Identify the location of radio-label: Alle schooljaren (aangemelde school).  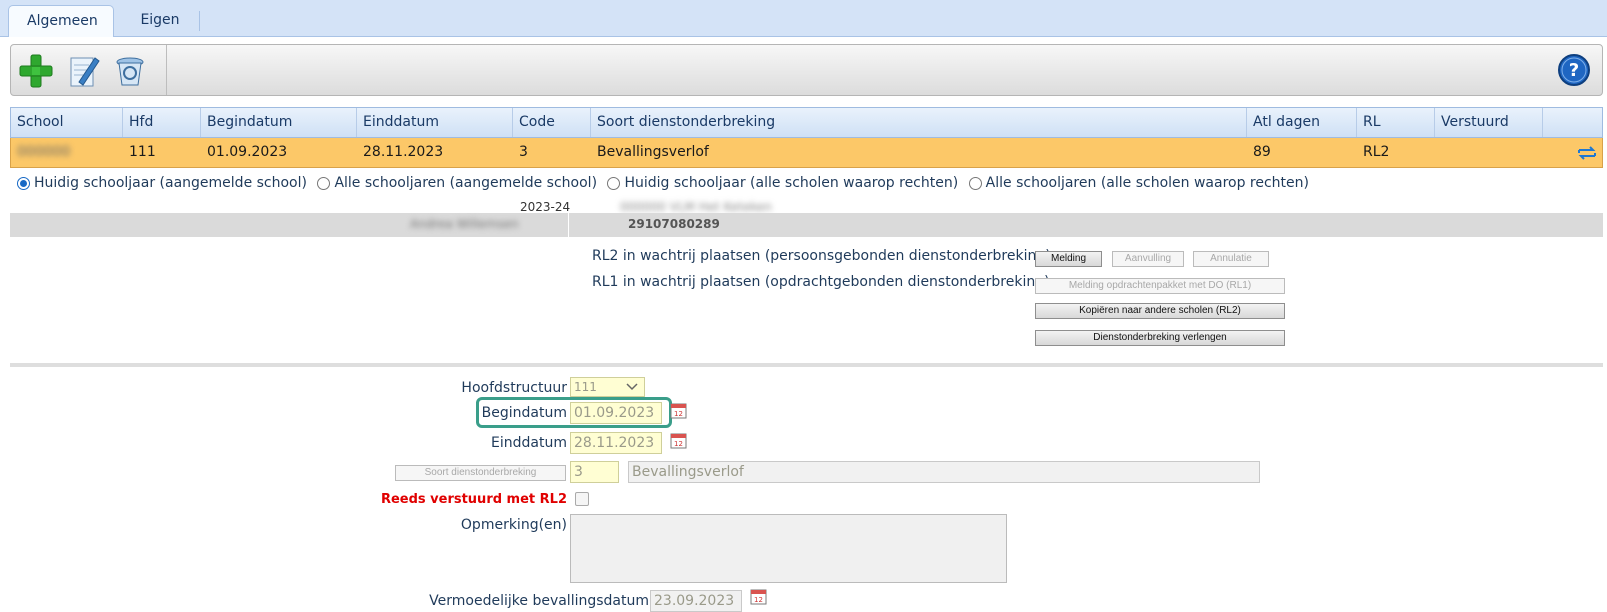
(466, 183).